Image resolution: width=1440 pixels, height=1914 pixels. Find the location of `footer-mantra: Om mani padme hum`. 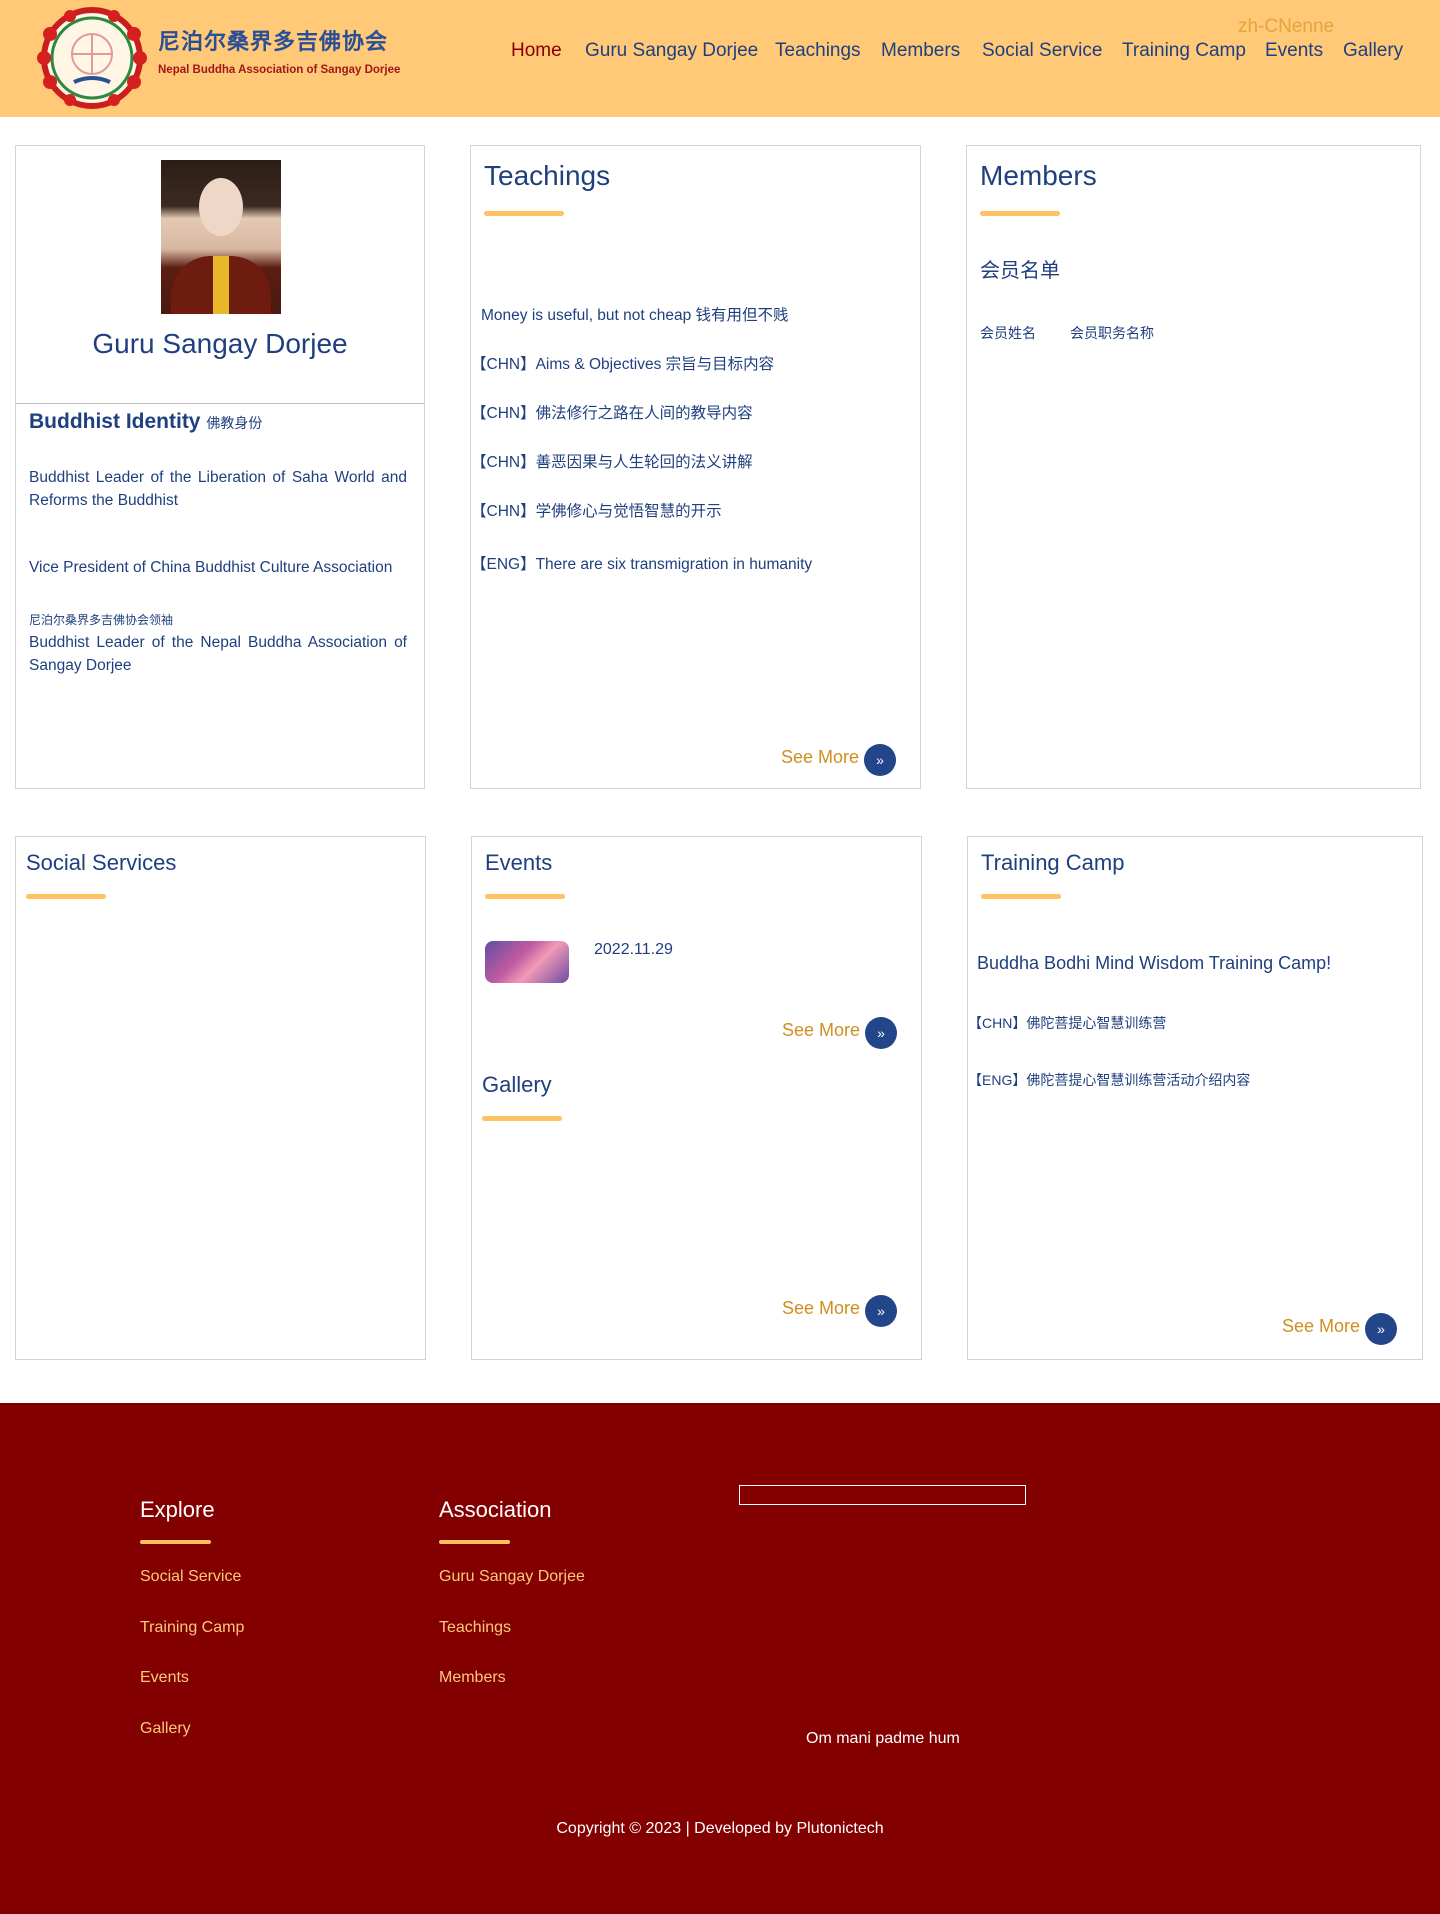

footer-mantra: Om mani padme hum is located at coordinates (883, 1738).